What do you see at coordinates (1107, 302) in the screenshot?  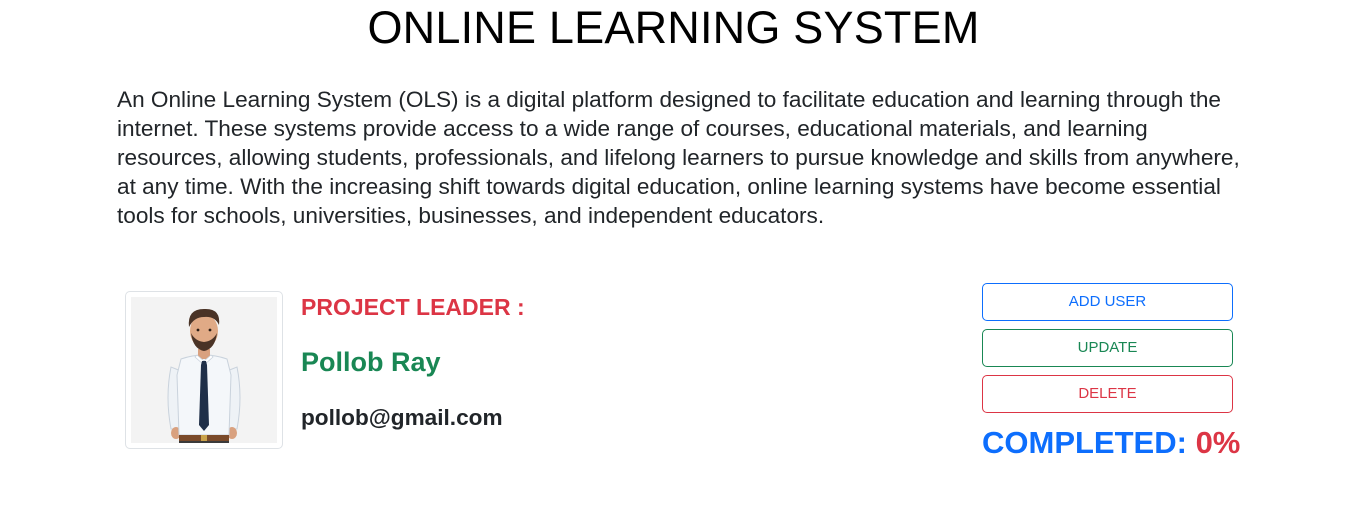 I see `add-user-button: ADD USER` at bounding box center [1107, 302].